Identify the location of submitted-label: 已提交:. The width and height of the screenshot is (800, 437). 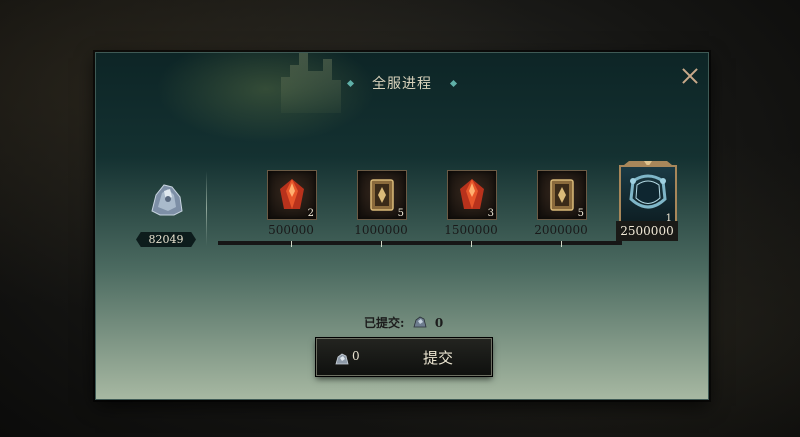
(384, 323).